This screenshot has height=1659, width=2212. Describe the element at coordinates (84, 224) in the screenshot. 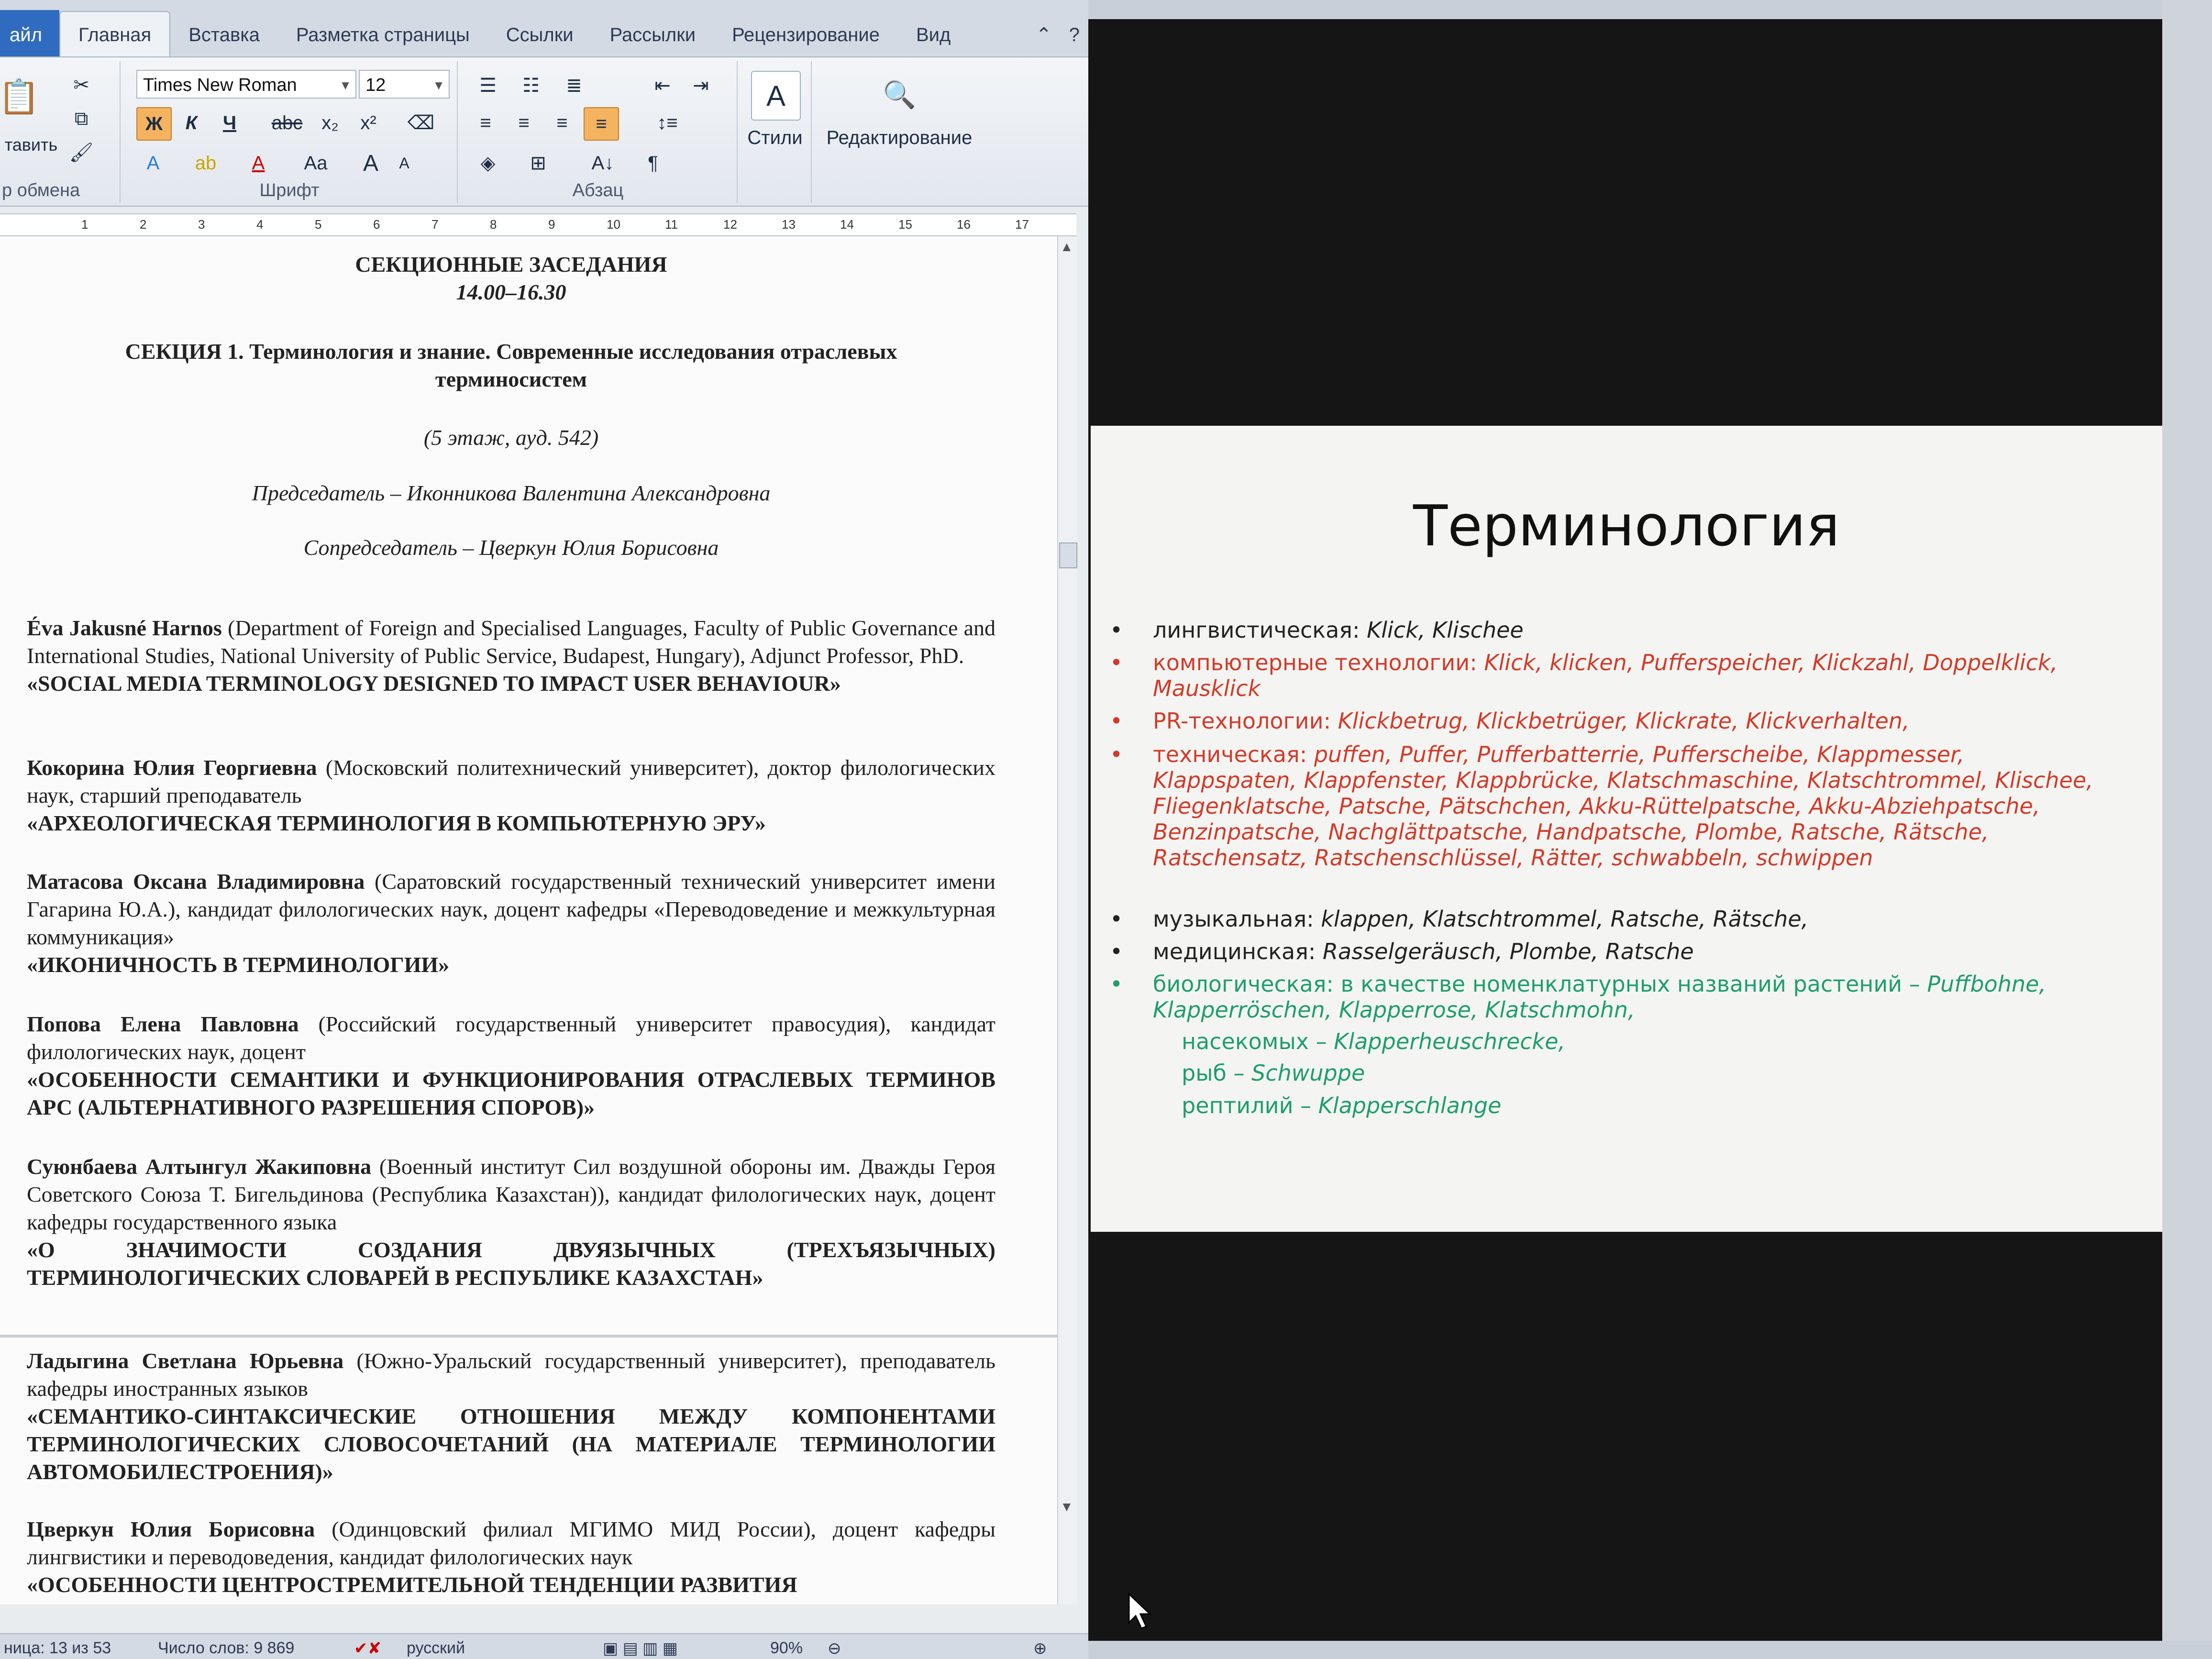

I see `ruler-tick: 1` at that location.